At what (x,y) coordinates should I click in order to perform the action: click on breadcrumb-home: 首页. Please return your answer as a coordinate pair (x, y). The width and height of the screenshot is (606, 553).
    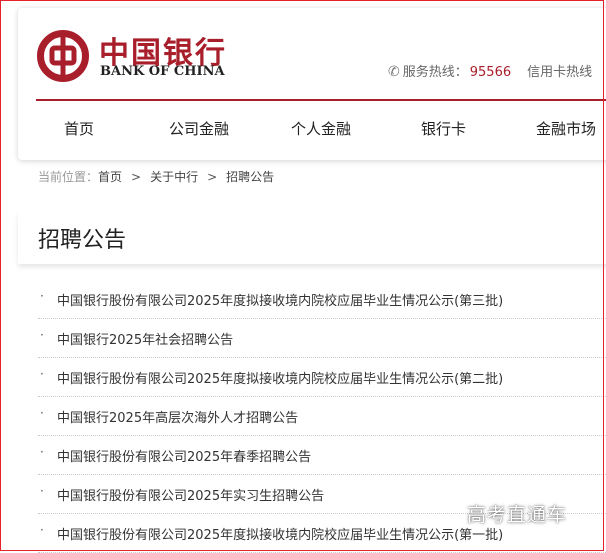
    Looking at the image, I should click on (110, 177).